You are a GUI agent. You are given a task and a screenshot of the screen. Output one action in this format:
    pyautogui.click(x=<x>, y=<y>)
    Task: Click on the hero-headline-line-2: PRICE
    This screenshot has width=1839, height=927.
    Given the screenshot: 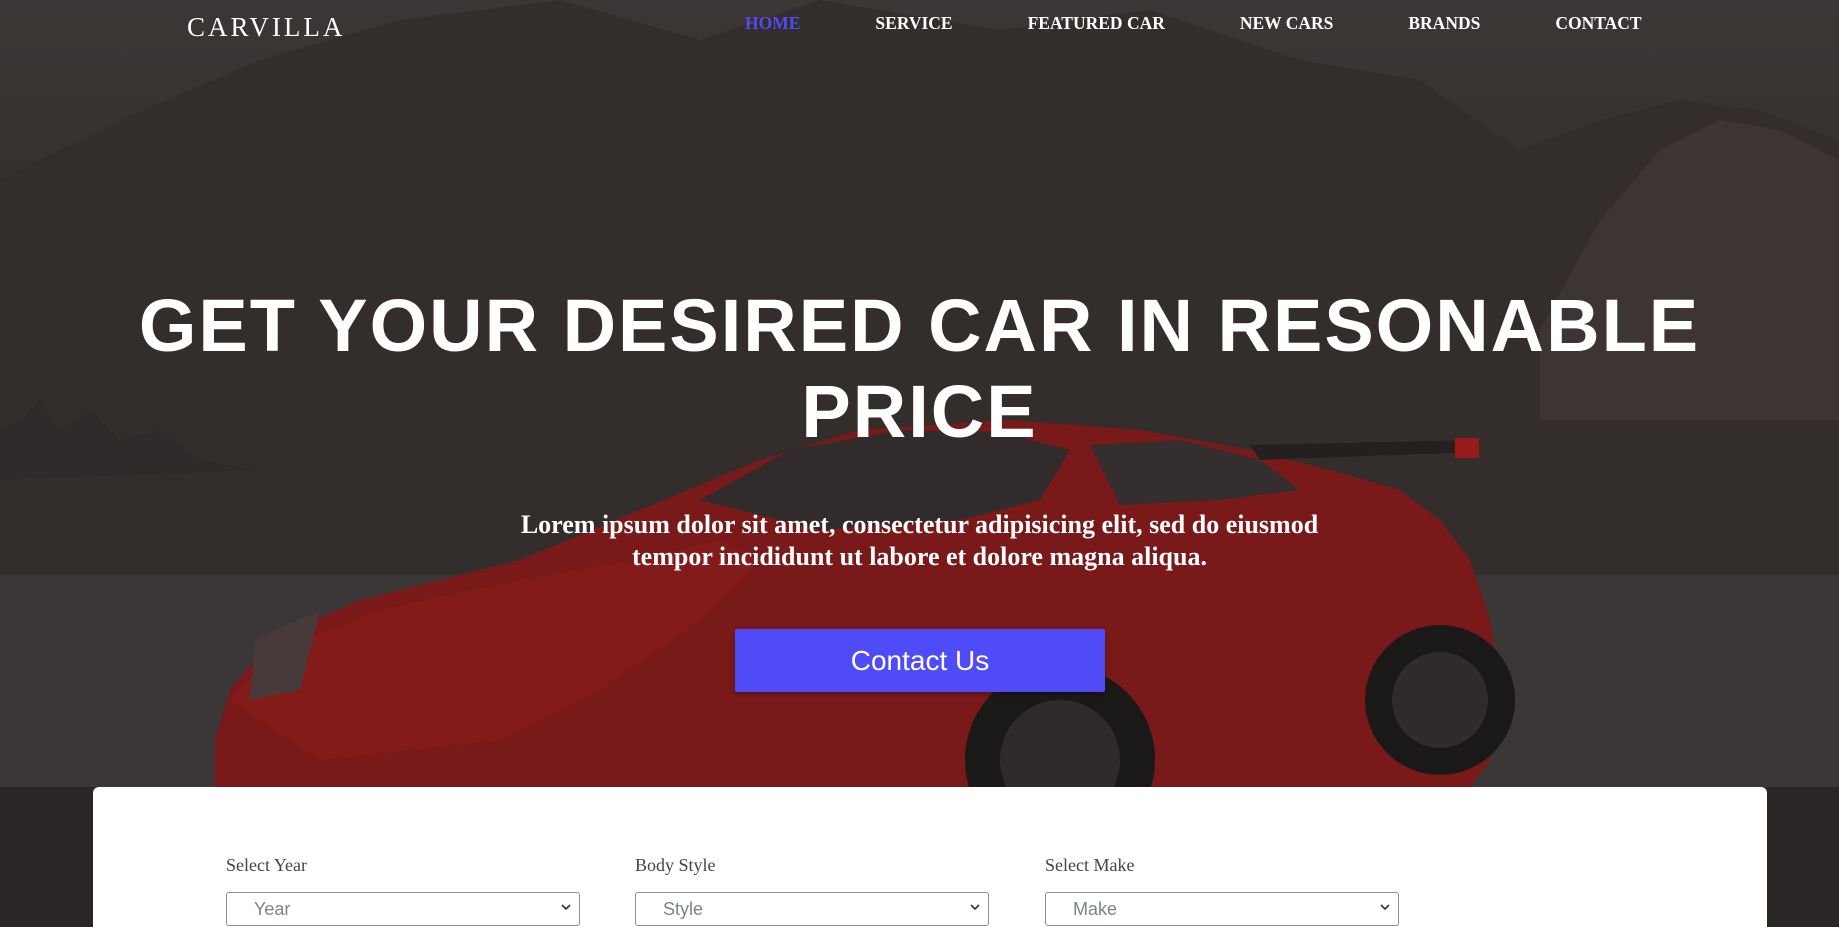 What is the action you would take?
    pyautogui.click(x=919, y=411)
    